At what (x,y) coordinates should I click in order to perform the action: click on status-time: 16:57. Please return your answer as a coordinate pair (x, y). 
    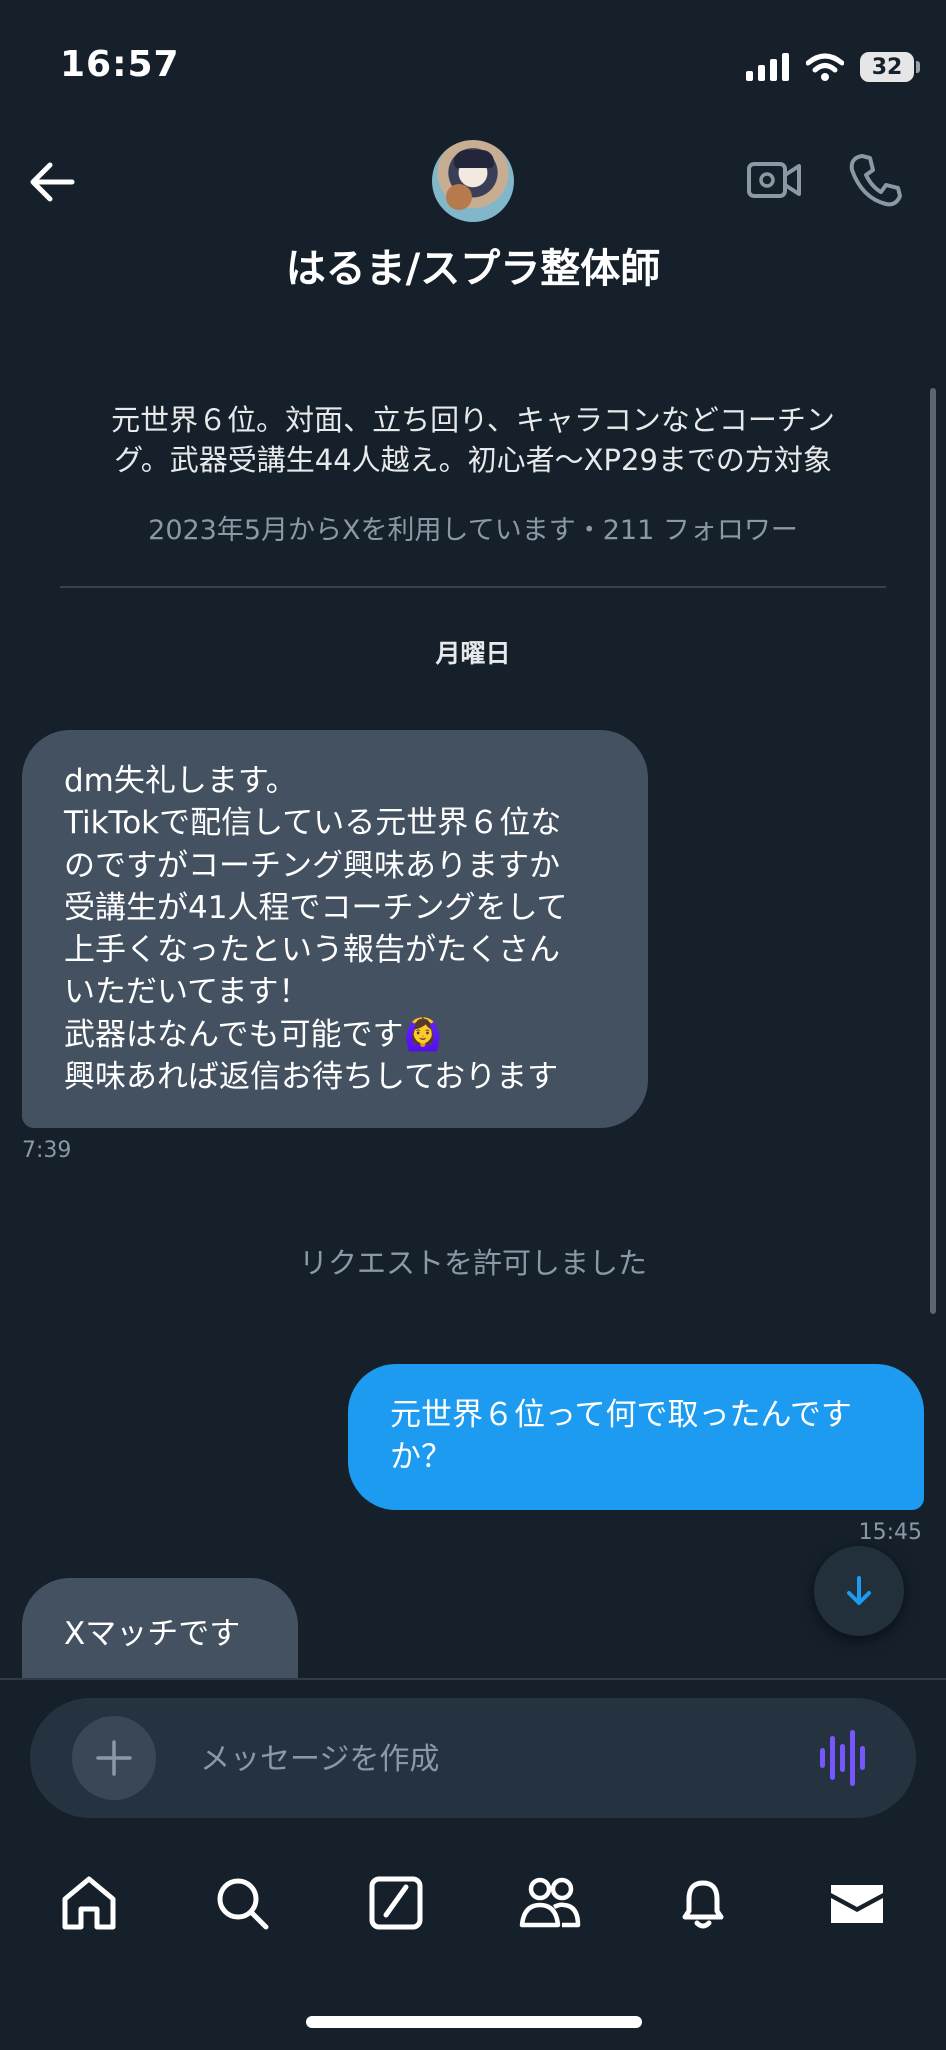
    Looking at the image, I should click on (120, 64).